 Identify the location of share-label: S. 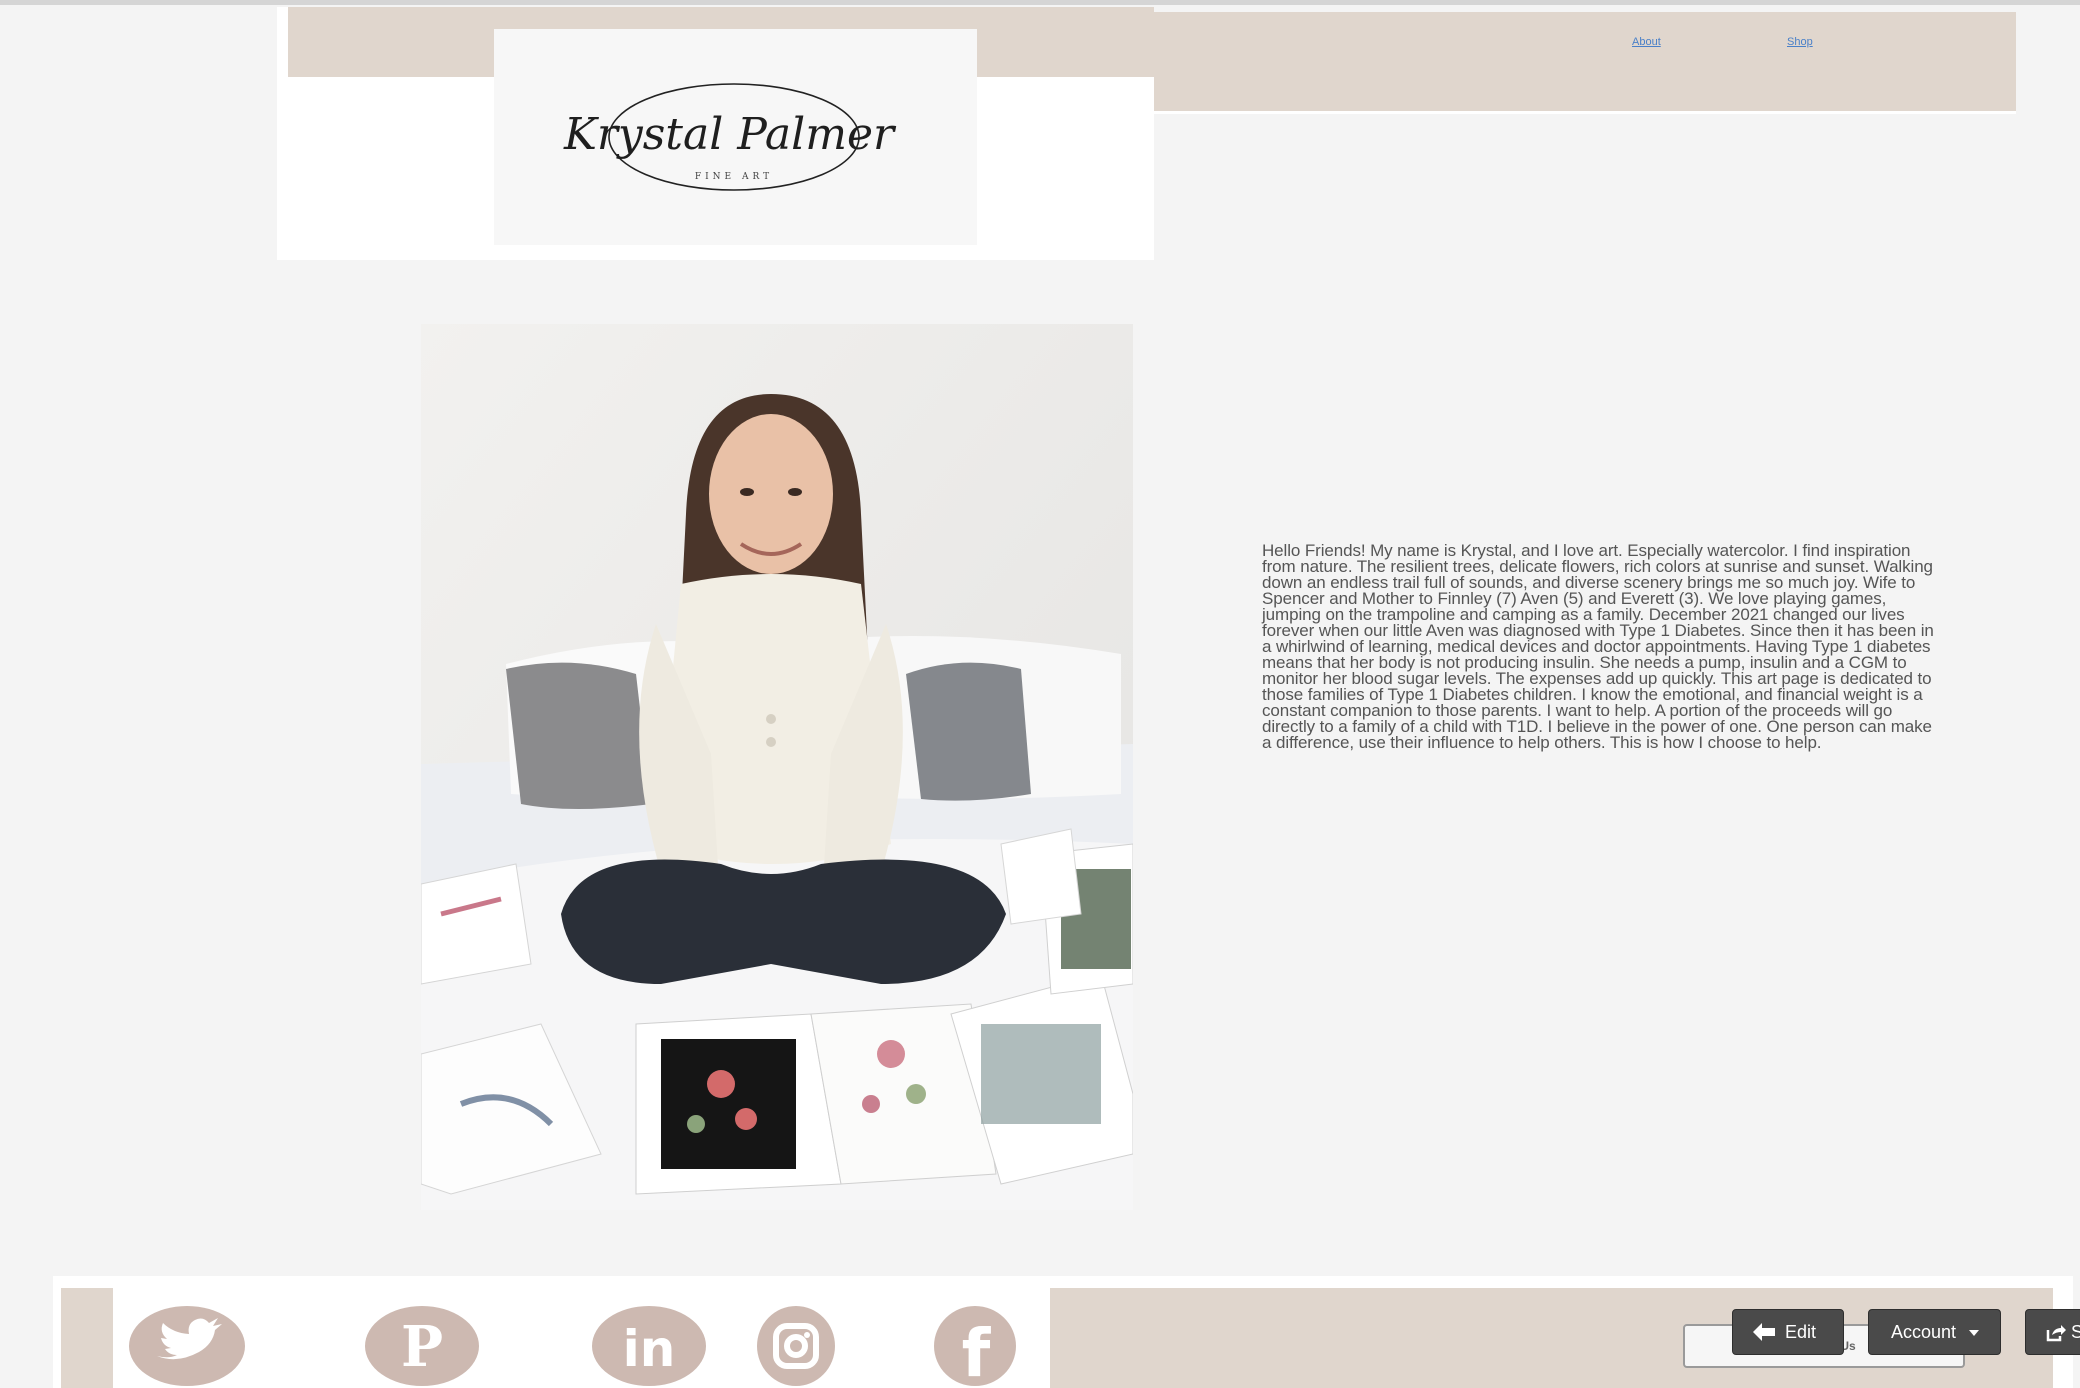
(2075, 1332).